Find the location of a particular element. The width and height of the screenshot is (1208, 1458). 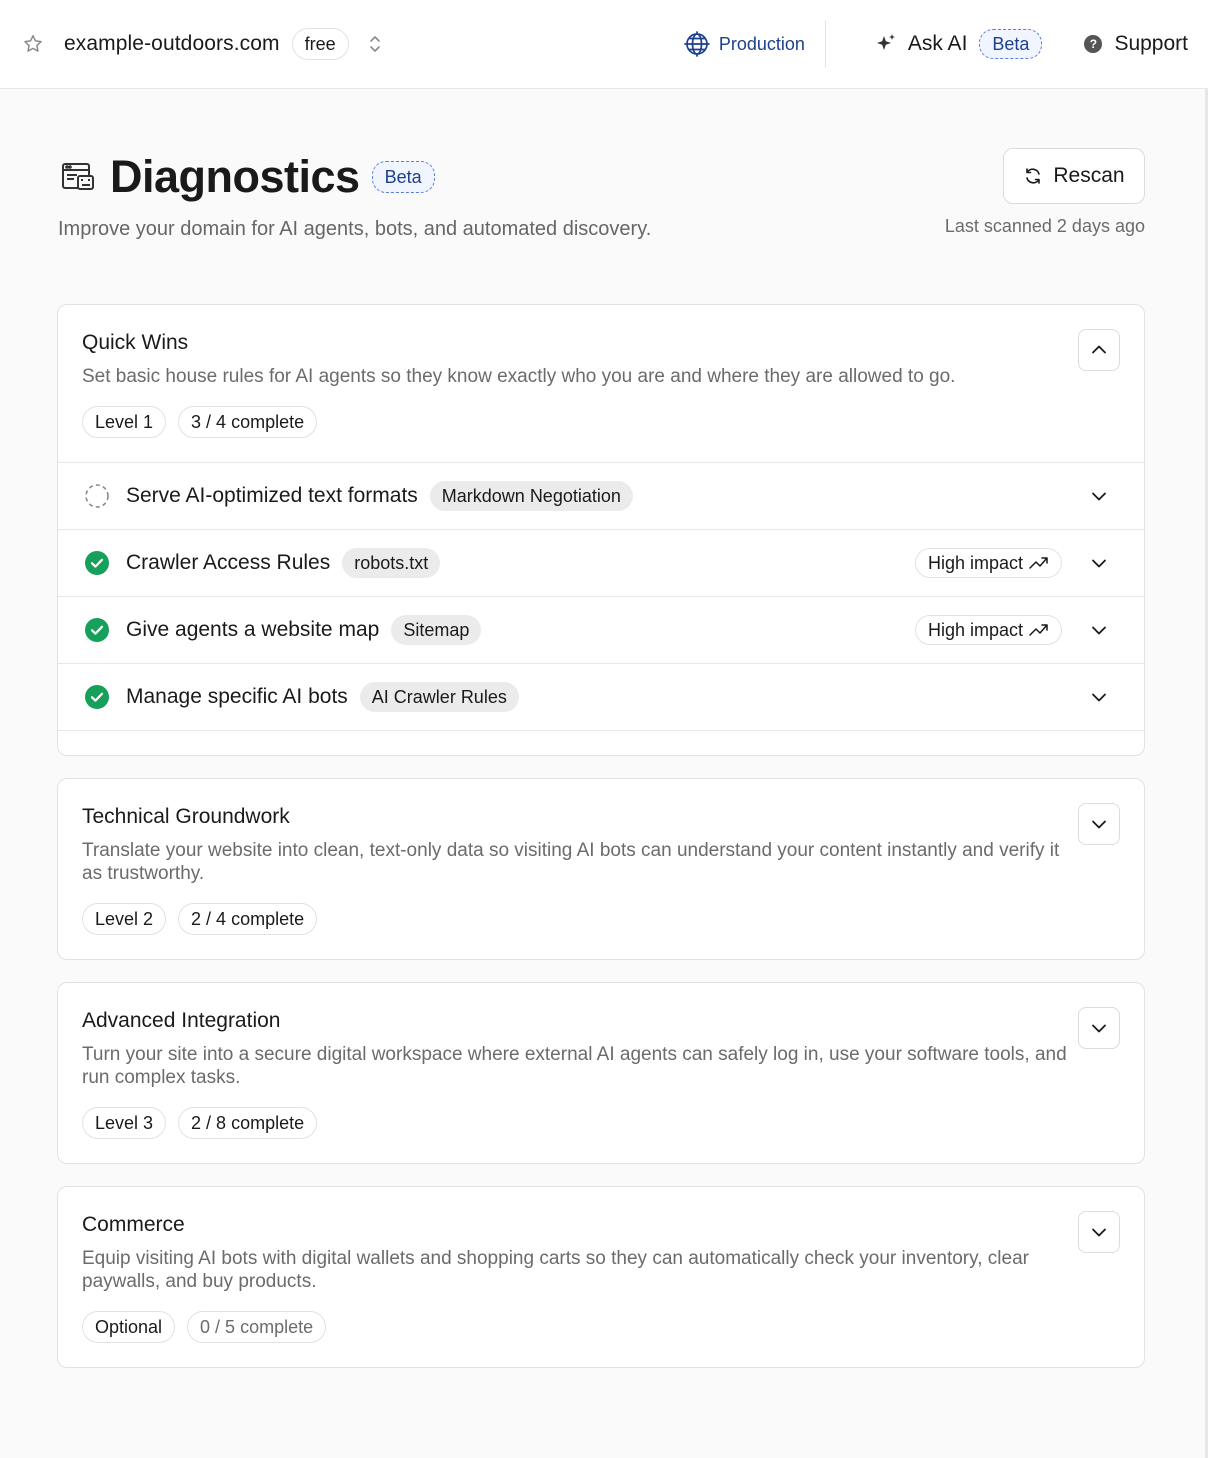

support-label: Support is located at coordinates (1151, 43).